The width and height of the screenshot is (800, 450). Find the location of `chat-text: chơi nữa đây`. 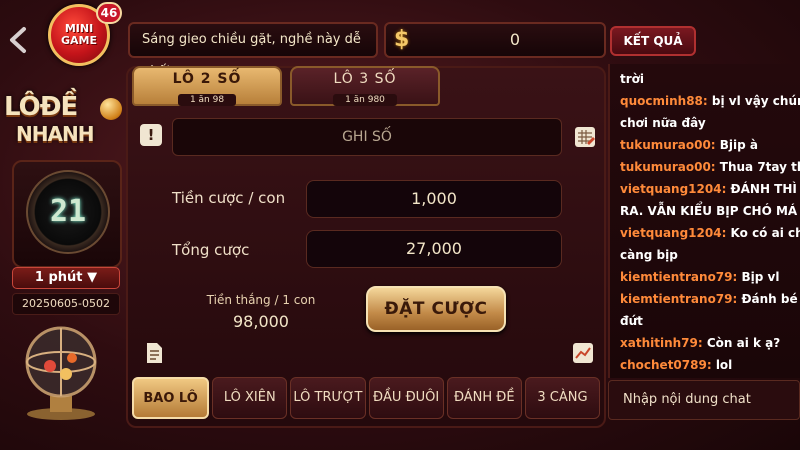

chat-text: chơi nữa đây is located at coordinates (663, 123).